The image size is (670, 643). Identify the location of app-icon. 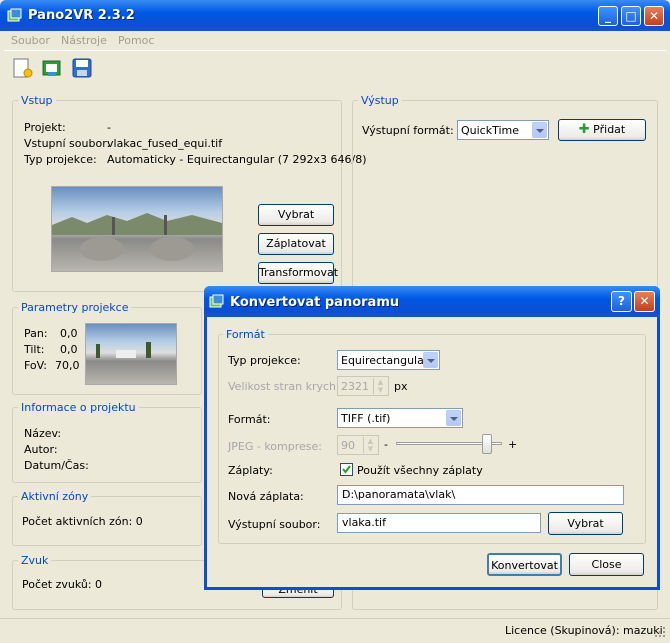
(14, 15).